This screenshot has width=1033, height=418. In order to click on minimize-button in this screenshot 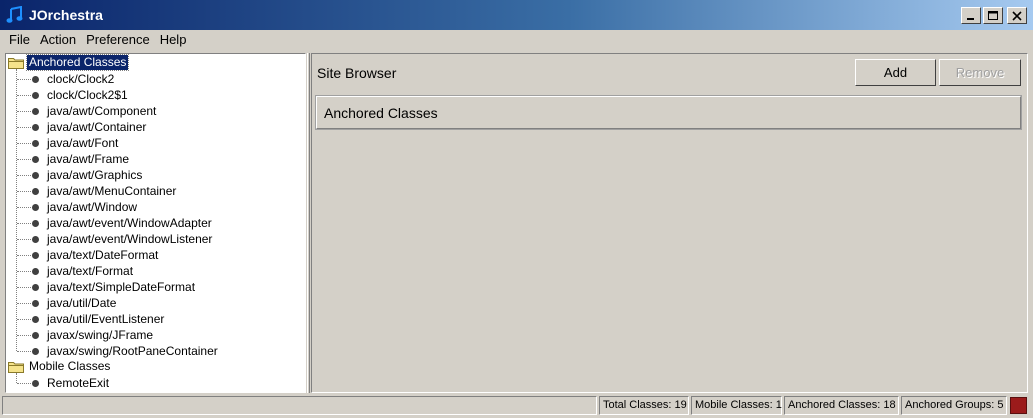, I will do `click(971, 15)`.